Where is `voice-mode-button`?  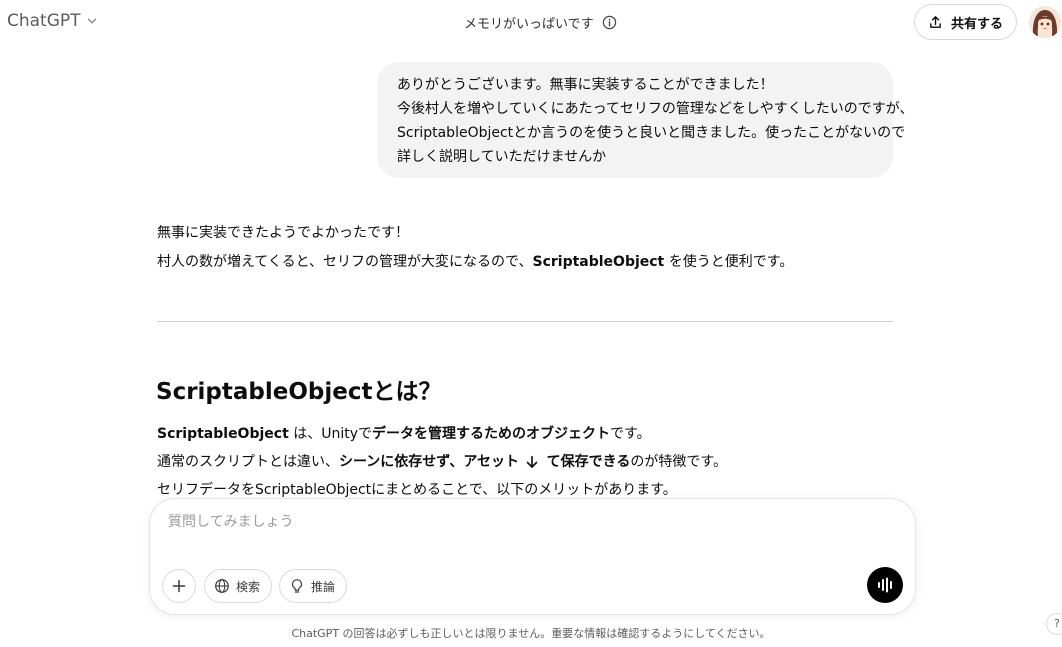 voice-mode-button is located at coordinates (885, 585).